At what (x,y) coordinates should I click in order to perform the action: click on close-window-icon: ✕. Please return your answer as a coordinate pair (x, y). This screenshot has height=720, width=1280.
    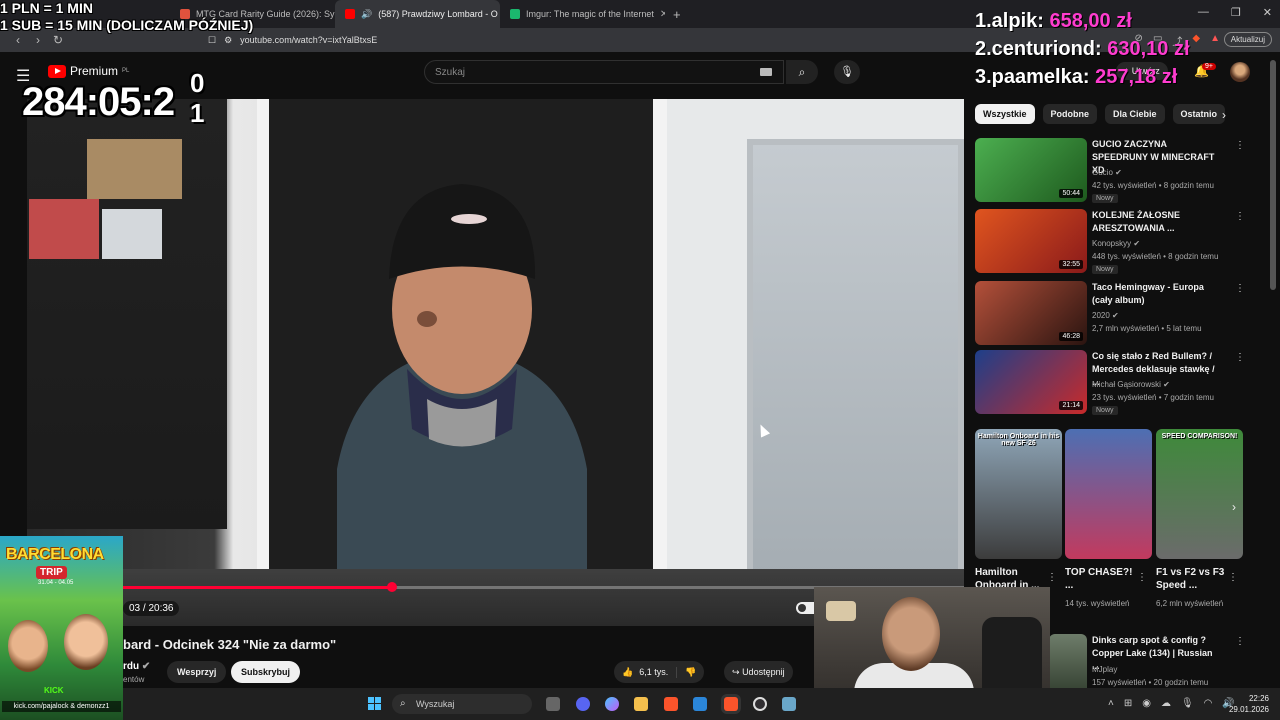
    Looking at the image, I should click on (1267, 12).